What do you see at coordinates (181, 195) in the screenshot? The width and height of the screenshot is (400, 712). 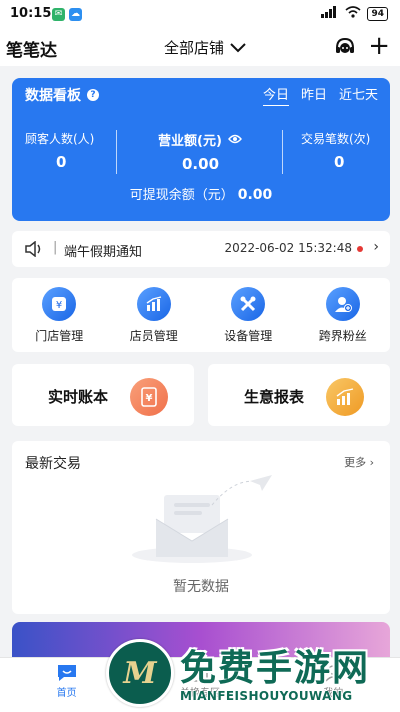 I see `withdrawable-label: 可提现余额（元）` at bounding box center [181, 195].